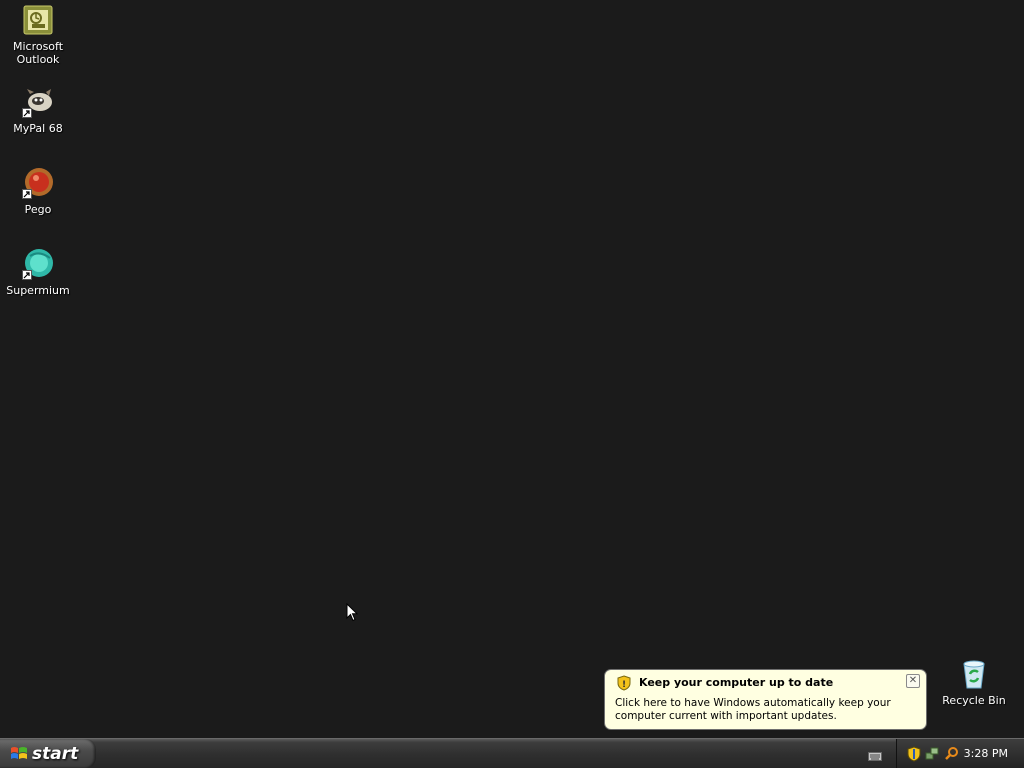  What do you see at coordinates (38, 209) in the screenshot?
I see `desktop-icon-label: Pego` at bounding box center [38, 209].